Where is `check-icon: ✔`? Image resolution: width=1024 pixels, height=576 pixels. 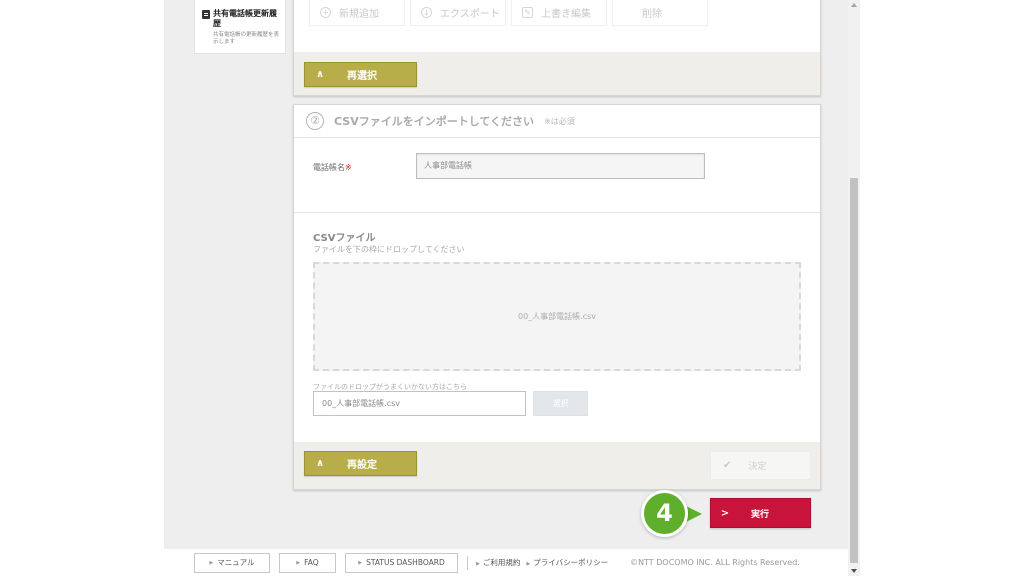 check-icon: ✔ is located at coordinates (727, 465).